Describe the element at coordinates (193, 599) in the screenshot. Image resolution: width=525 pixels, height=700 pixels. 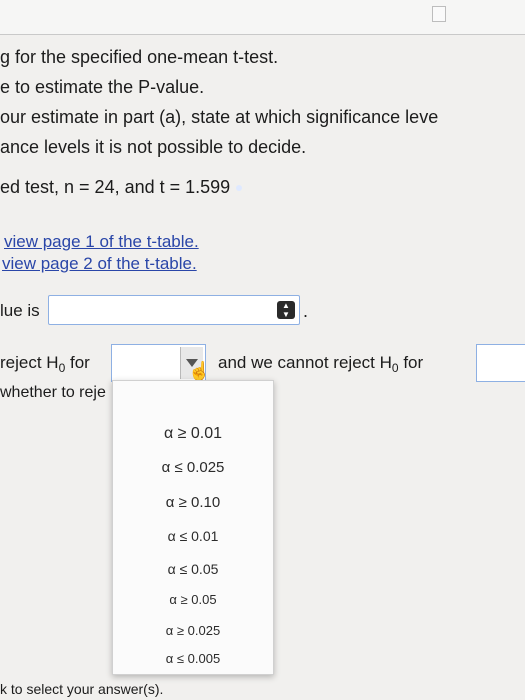
I see `option-alpha-ge-0.05: α ≥ 0.05` at that location.